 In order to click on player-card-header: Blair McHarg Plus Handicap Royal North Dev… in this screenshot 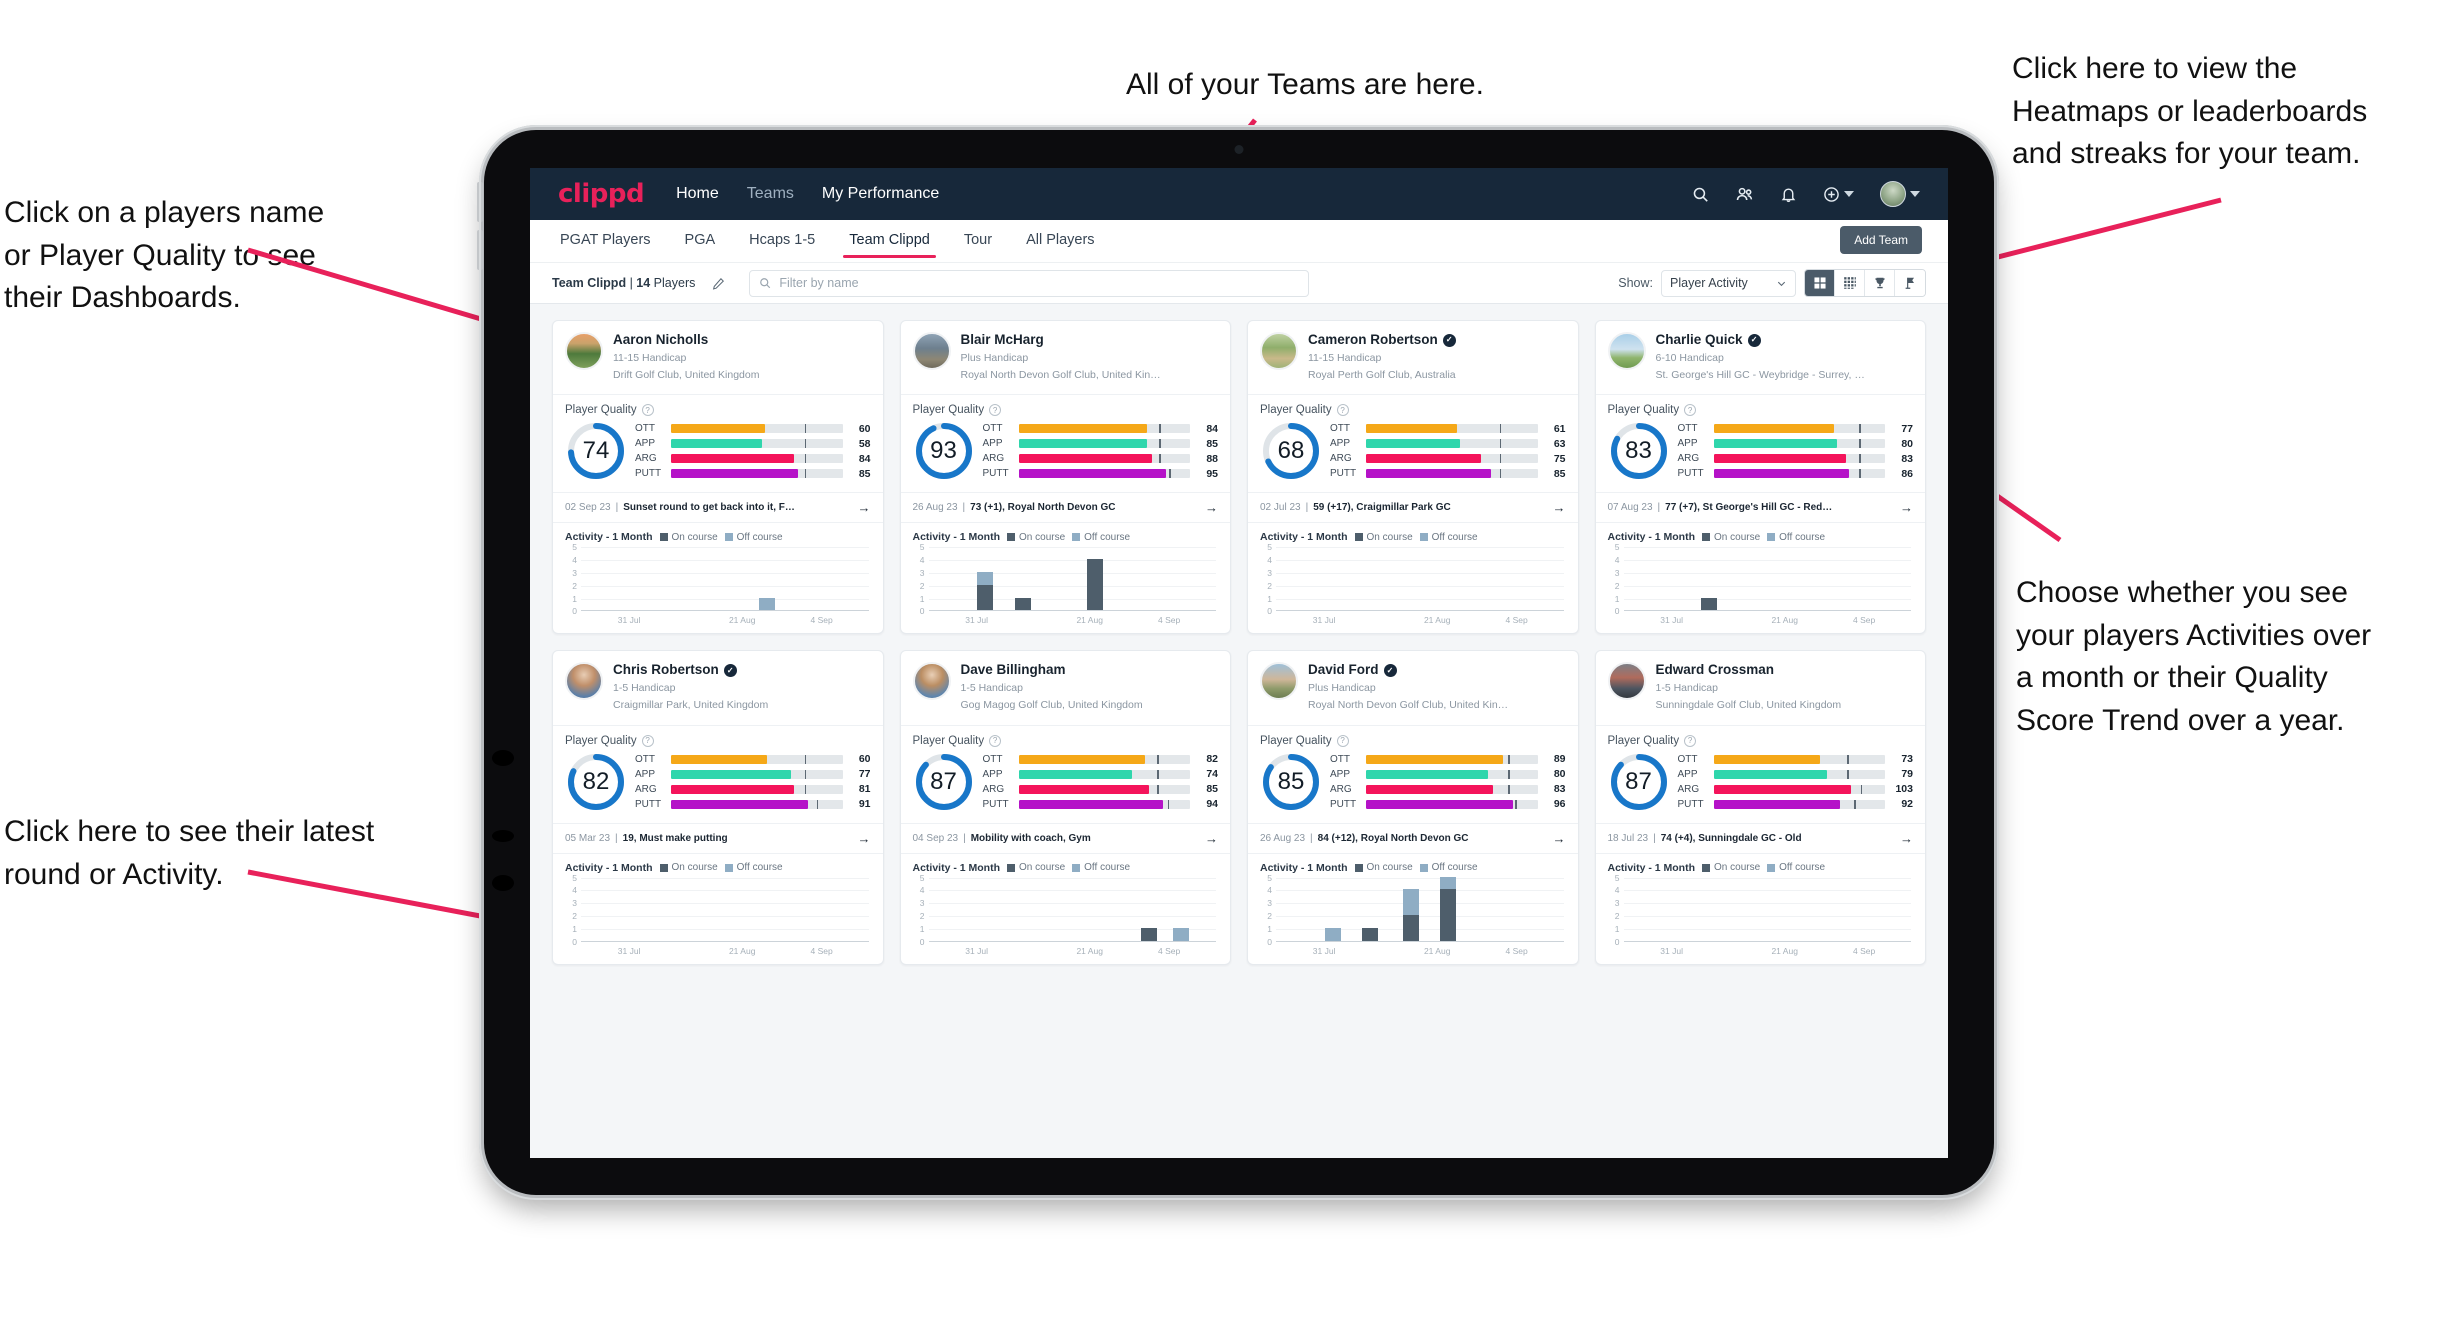, I will do `click(1066, 357)`.